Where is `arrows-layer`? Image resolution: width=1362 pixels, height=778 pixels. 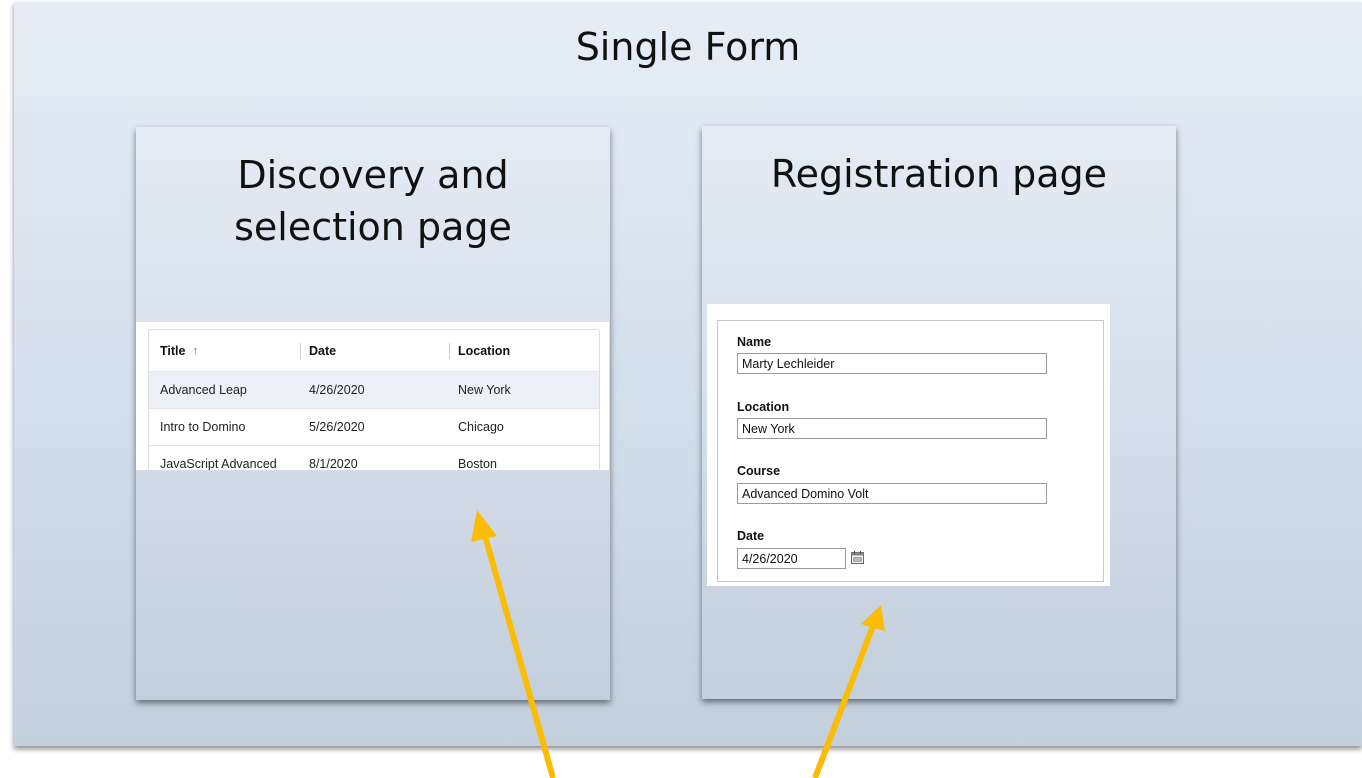
arrows-layer is located at coordinates (678, 644).